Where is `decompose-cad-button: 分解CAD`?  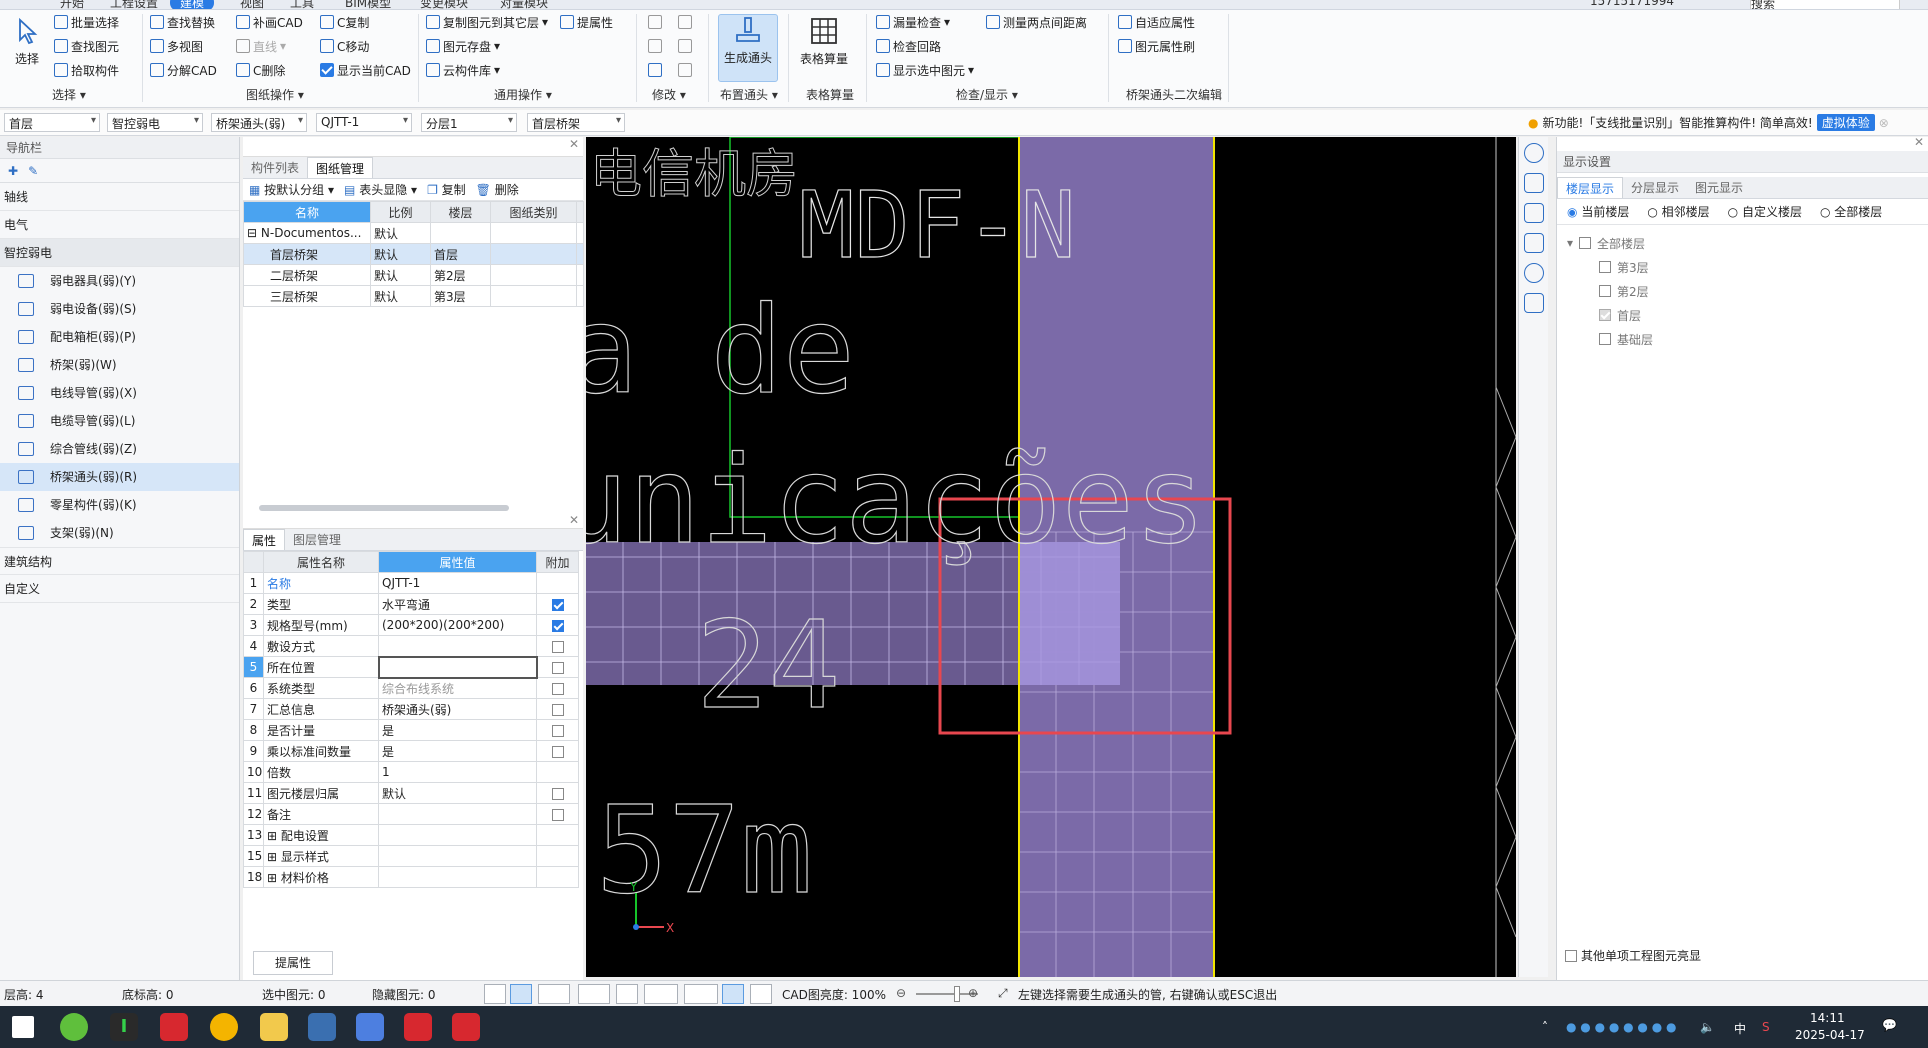
decompose-cad-button: 分解CAD is located at coordinates (183, 70).